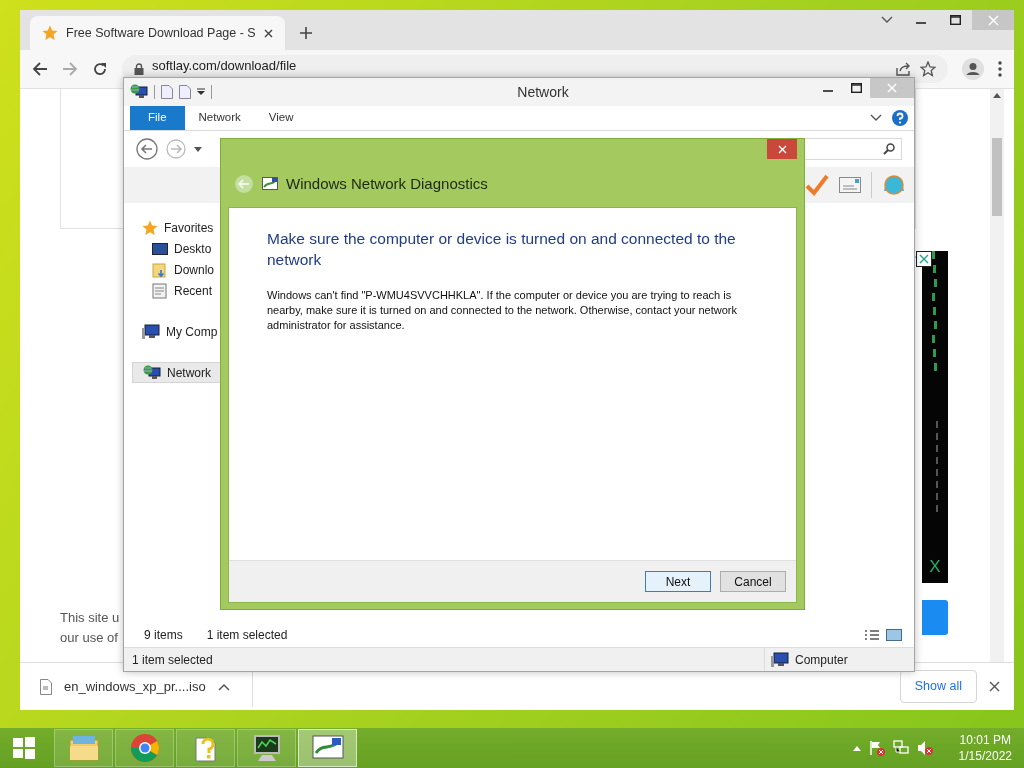 The width and height of the screenshot is (1024, 768). I want to click on notice-text: This site u, so click(90, 618).